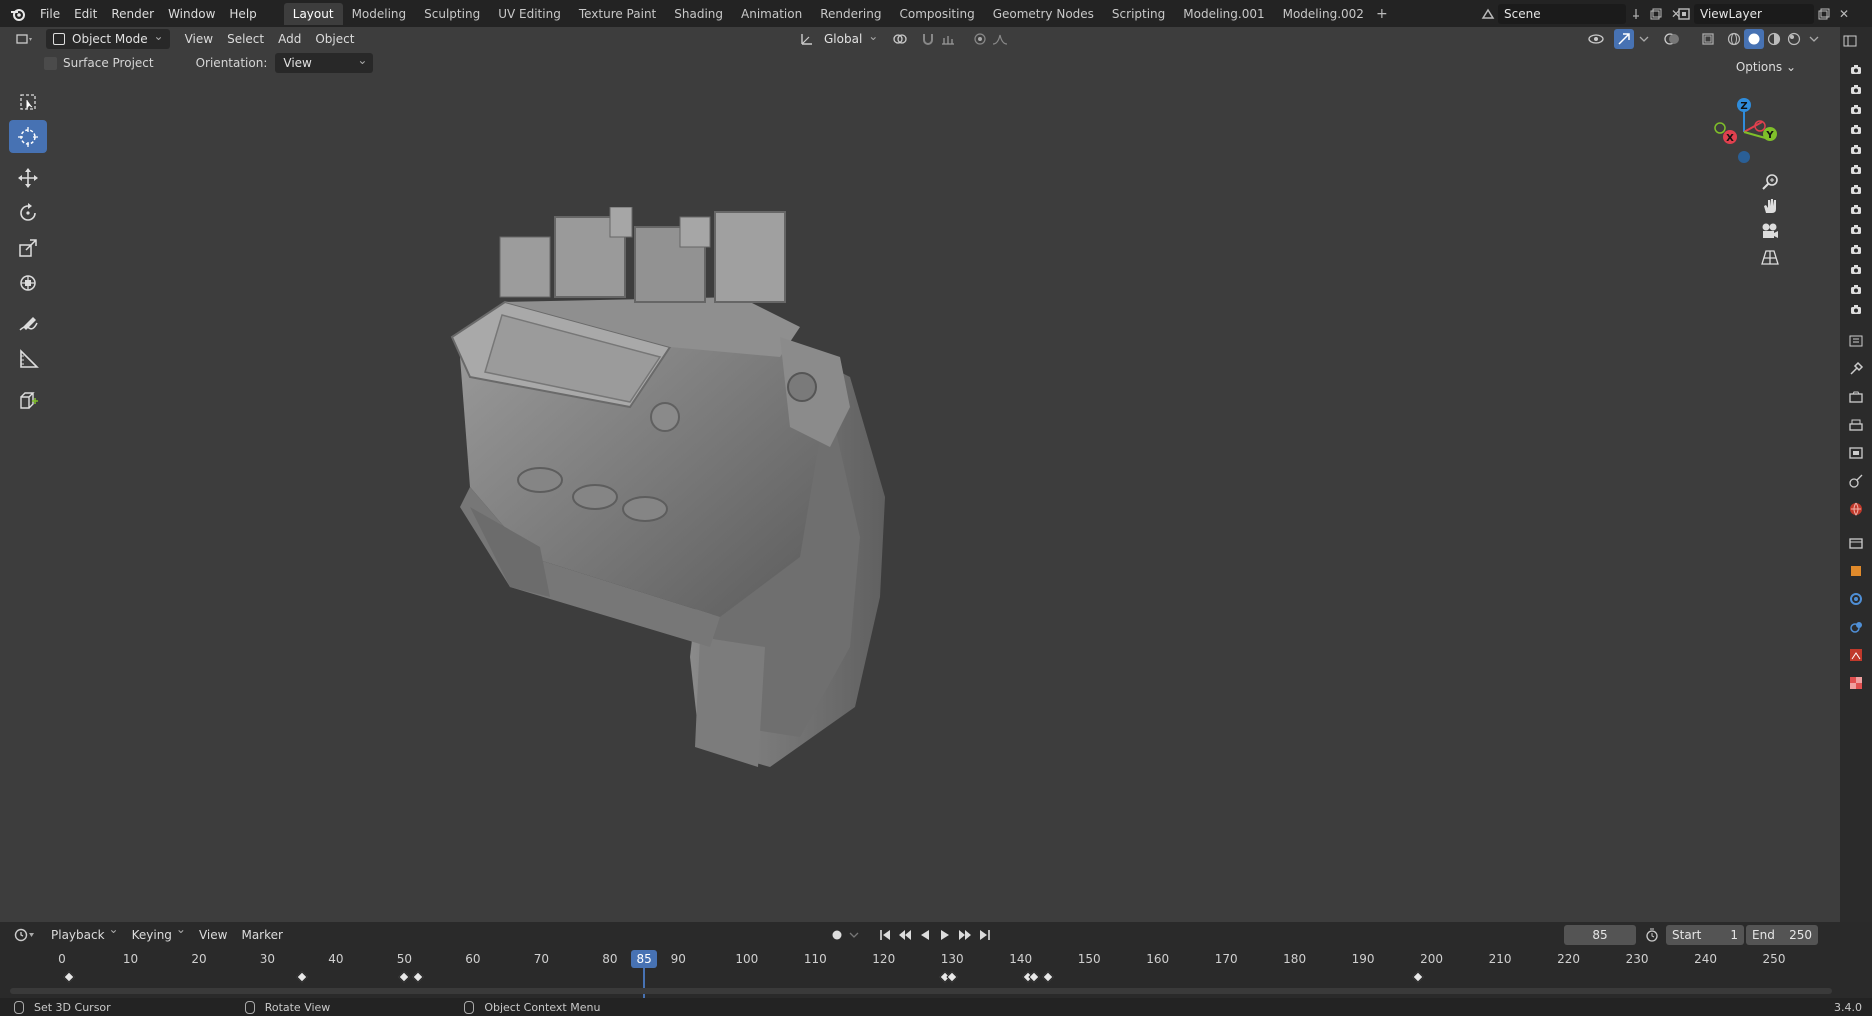  I want to click on move-tool-icon, so click(28, 177).